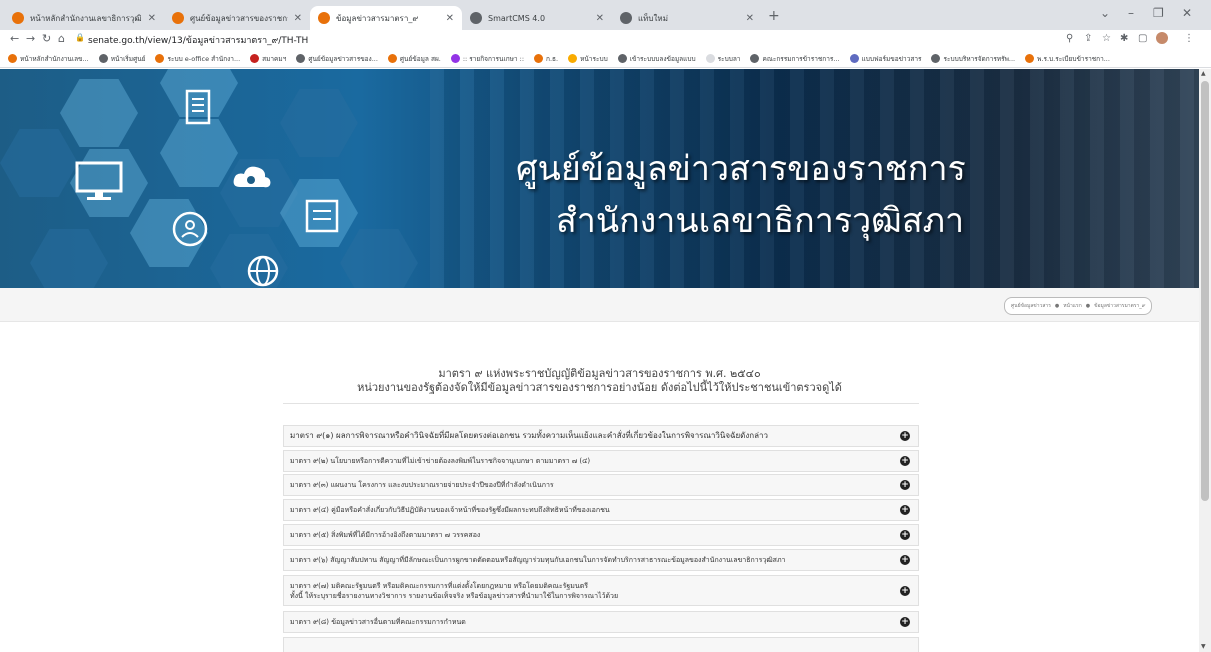 This screenshot has width=1211, height=652. I want to click on back-icon: ←, so click(14, 38).